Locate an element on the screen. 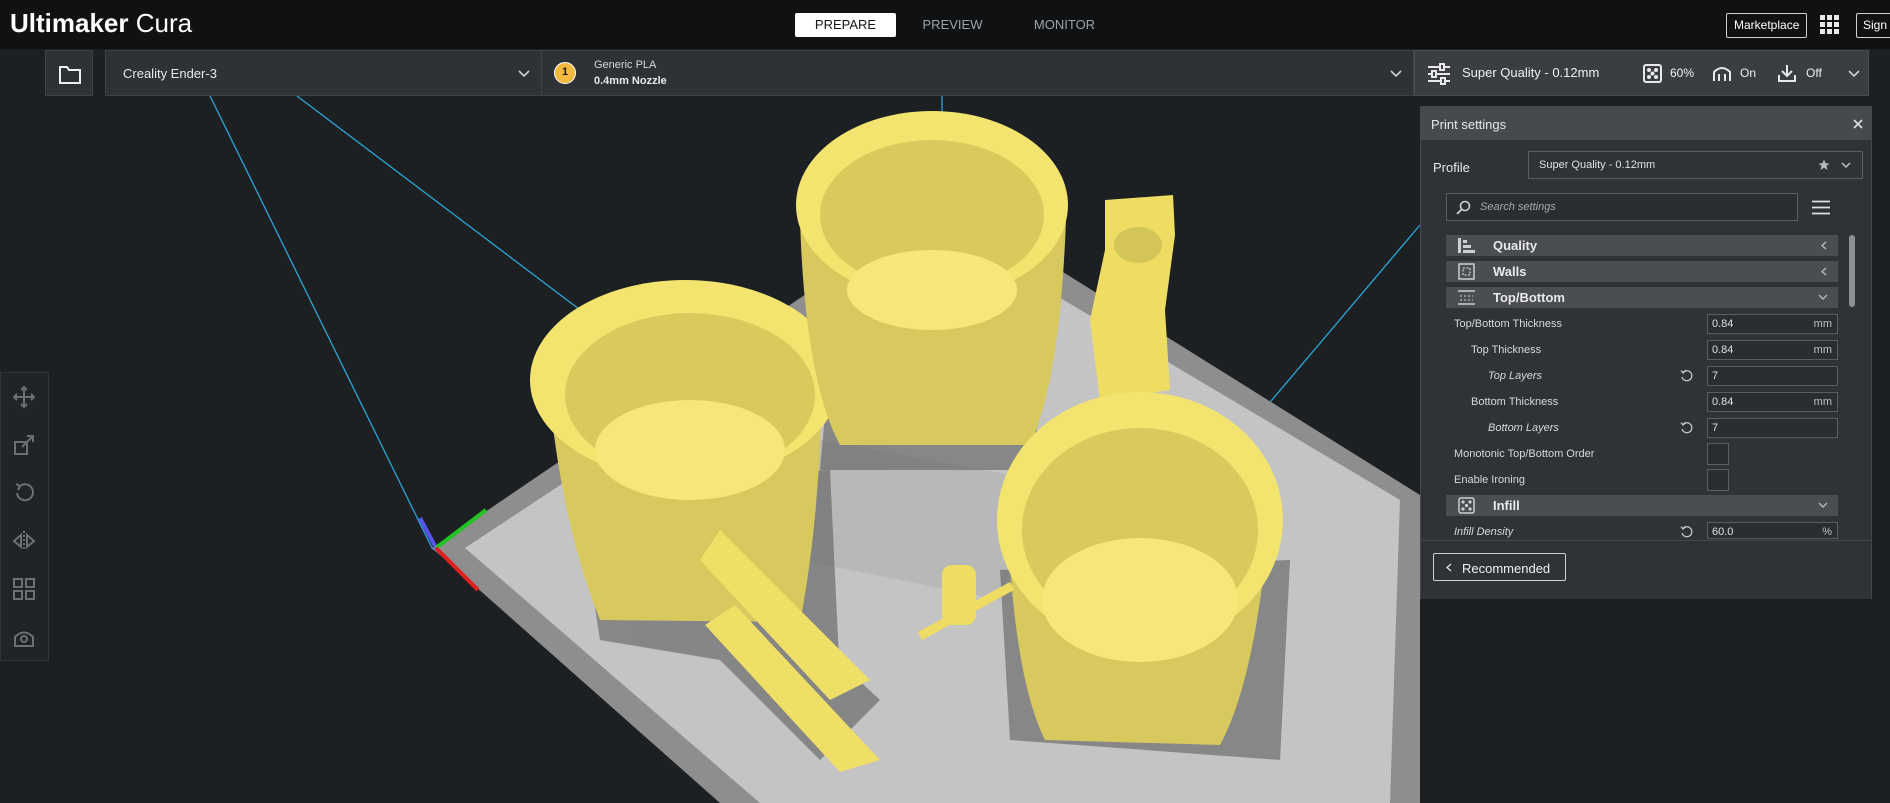 The height and width of the screenshot is (803, 1890). monotonic-order-checkbox is located at coordinates (1718, 454).